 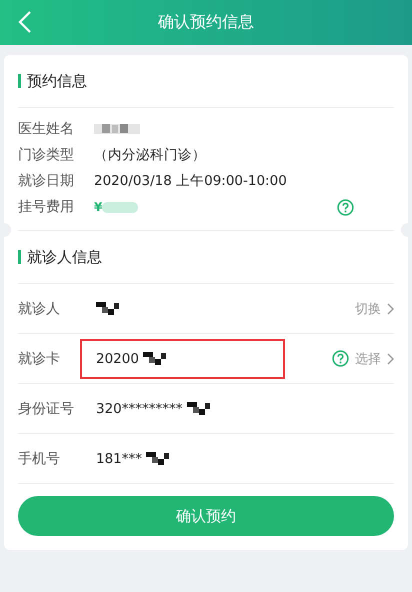 I want to click on back-icon, so click(x=25, y=22).